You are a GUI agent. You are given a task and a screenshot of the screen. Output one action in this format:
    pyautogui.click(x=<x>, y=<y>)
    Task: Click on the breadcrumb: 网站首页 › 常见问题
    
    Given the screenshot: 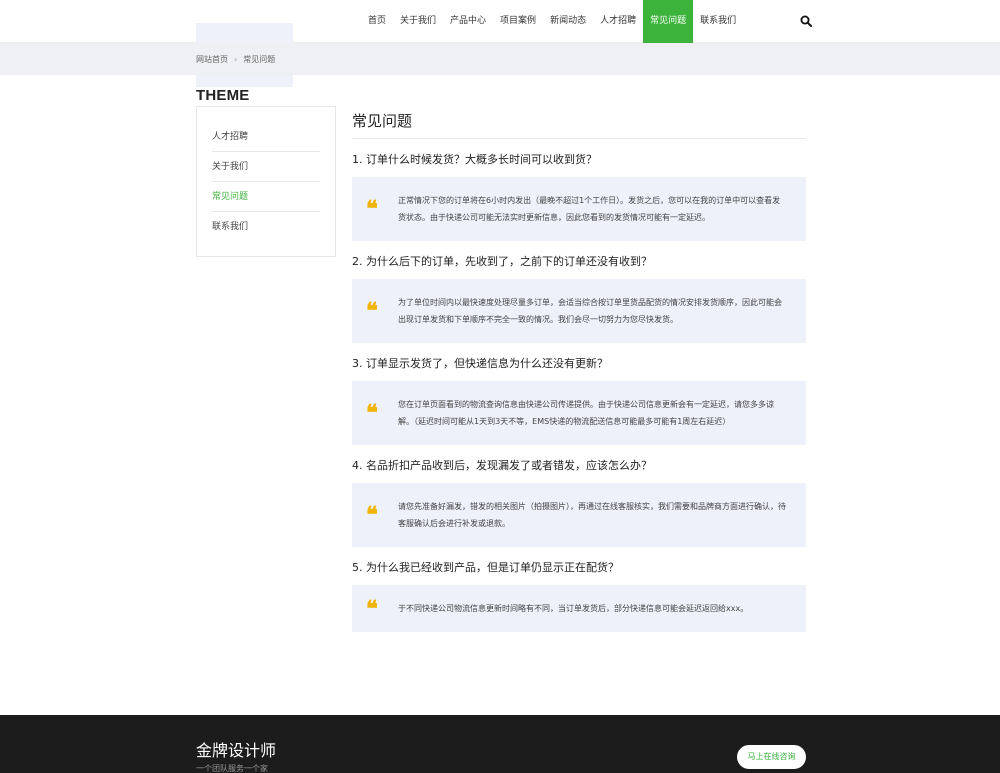 What is the action you would take?
    pyautogui.click(x=235, y=59)
    